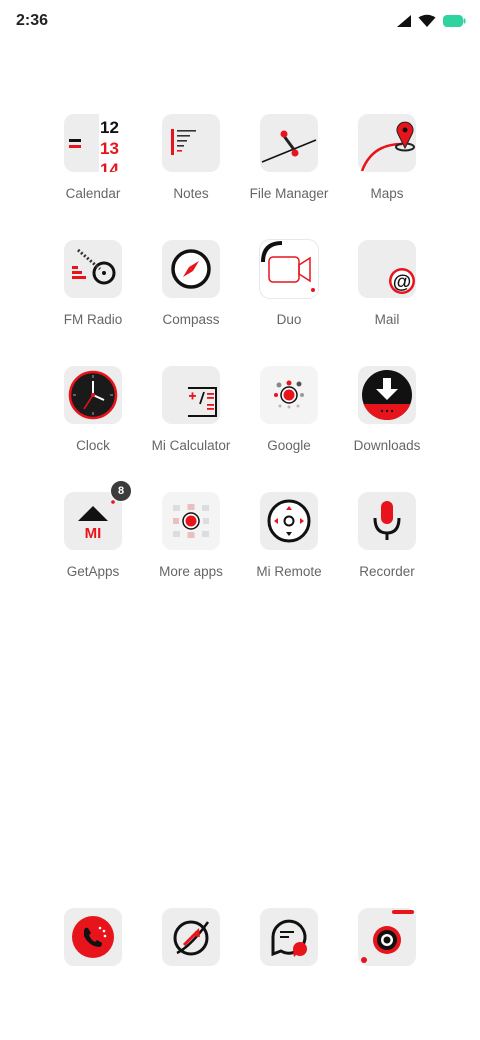 The height and width of the screenshot is (1040, 480). I want to click on wifi-icon, so click(427, 20).